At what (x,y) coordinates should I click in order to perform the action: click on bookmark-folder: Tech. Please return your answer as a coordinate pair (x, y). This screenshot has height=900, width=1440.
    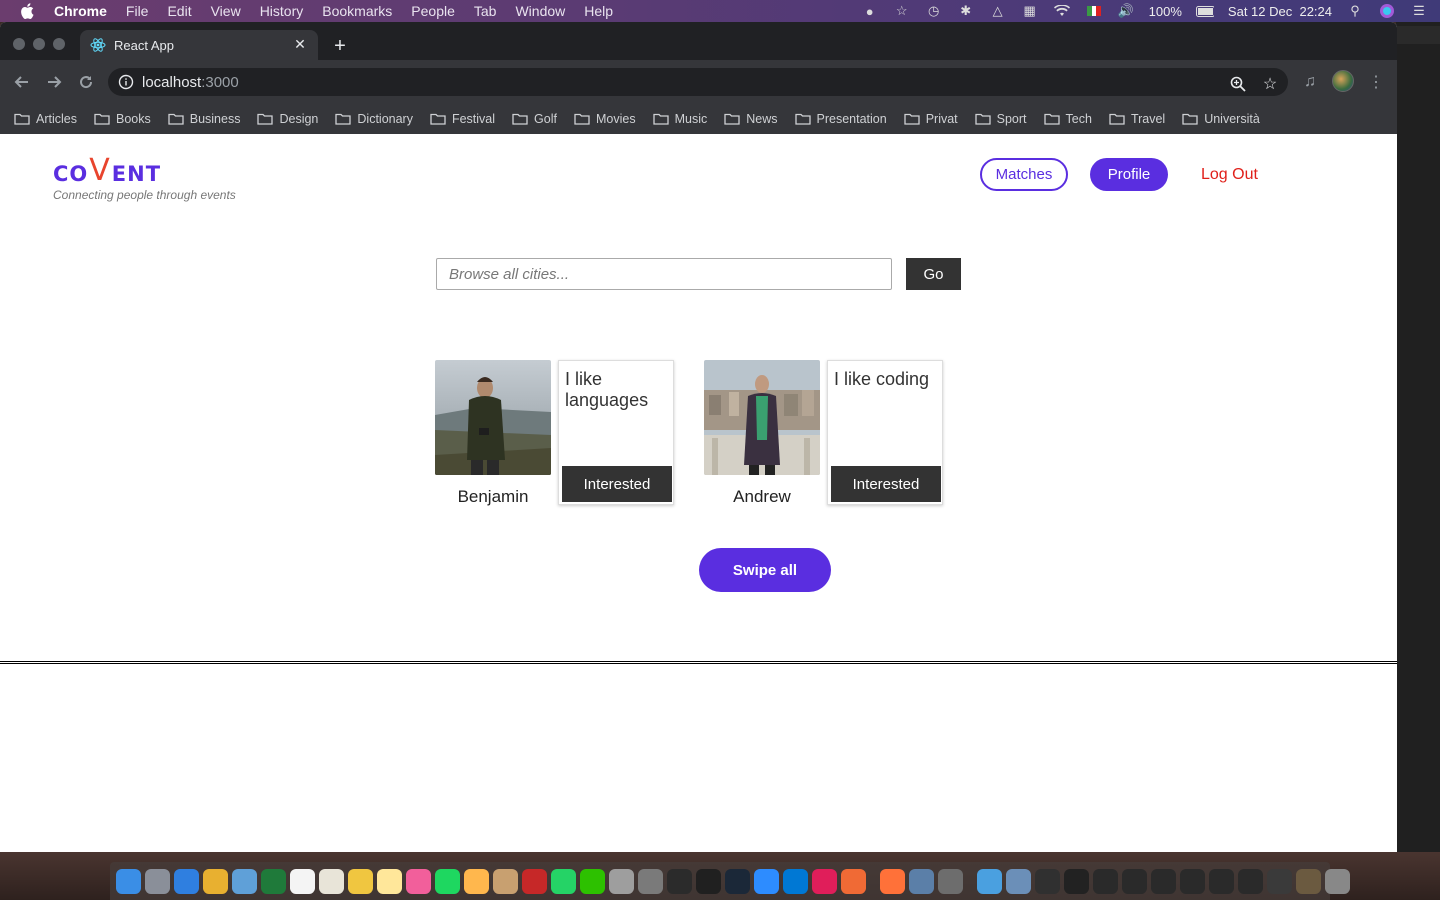
    Looking at the image, I should click on (1067, 119).